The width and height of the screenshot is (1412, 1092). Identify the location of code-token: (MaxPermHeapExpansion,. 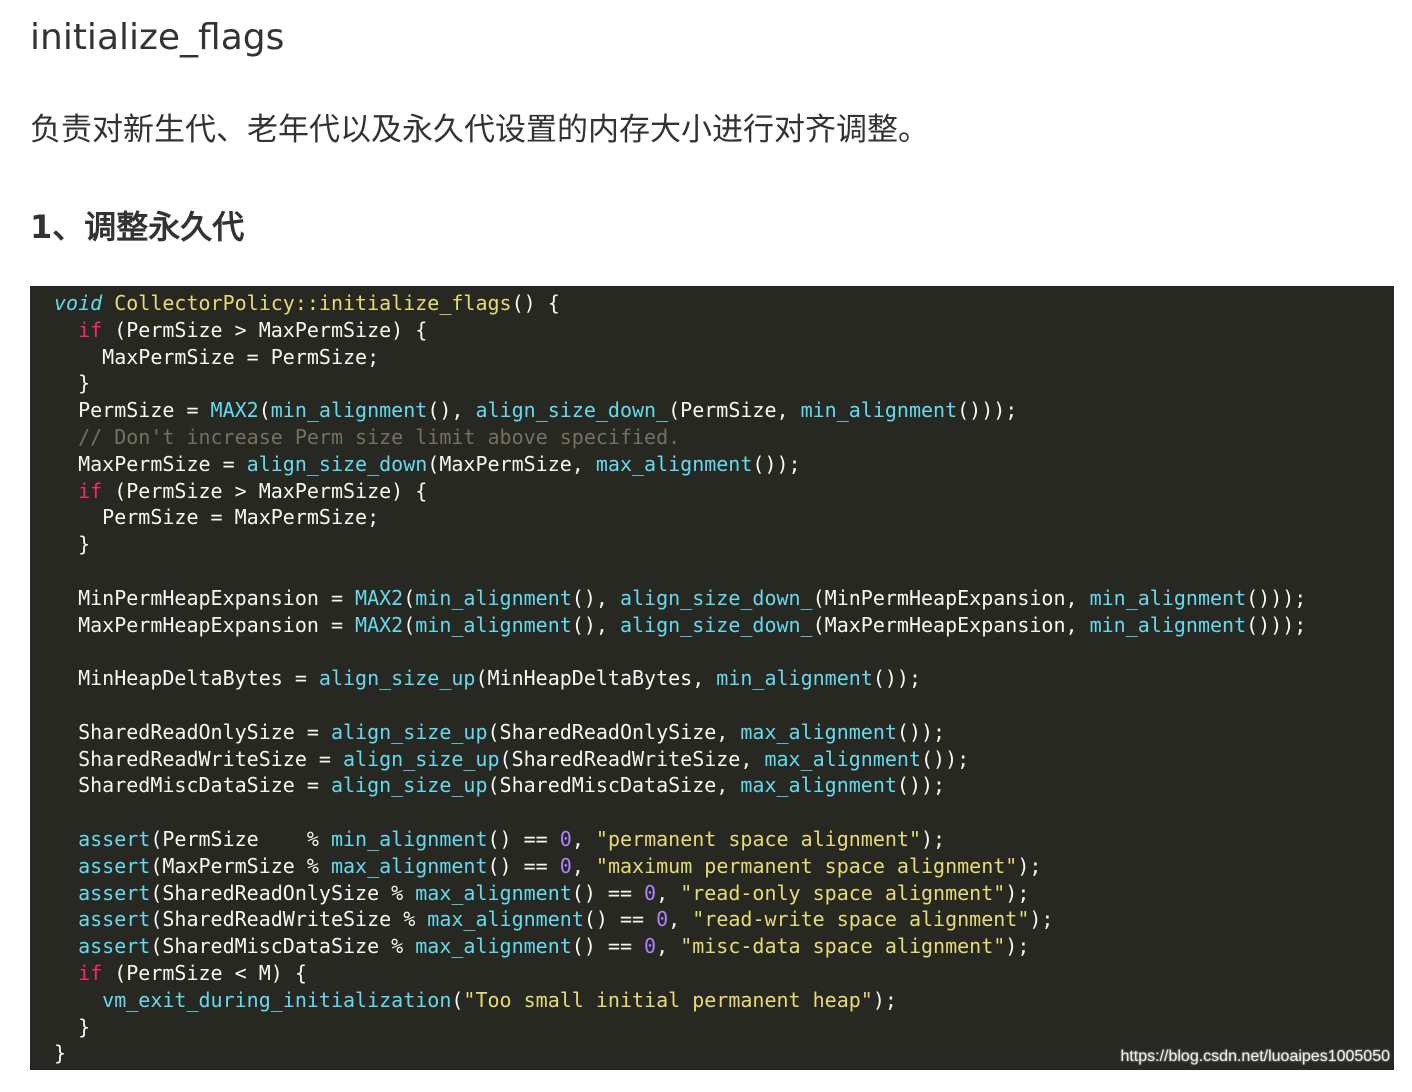
(951, 624).